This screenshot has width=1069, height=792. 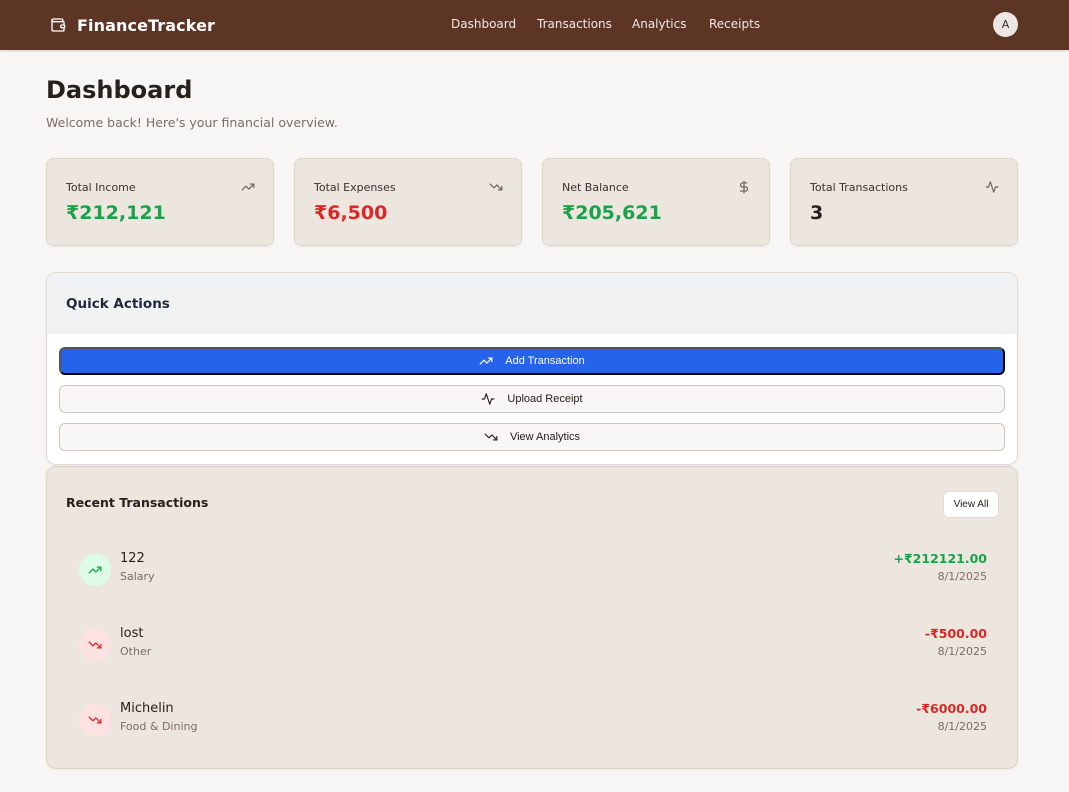 I want to click on stat-label: Total Transactions, so click(x=859, y=187).